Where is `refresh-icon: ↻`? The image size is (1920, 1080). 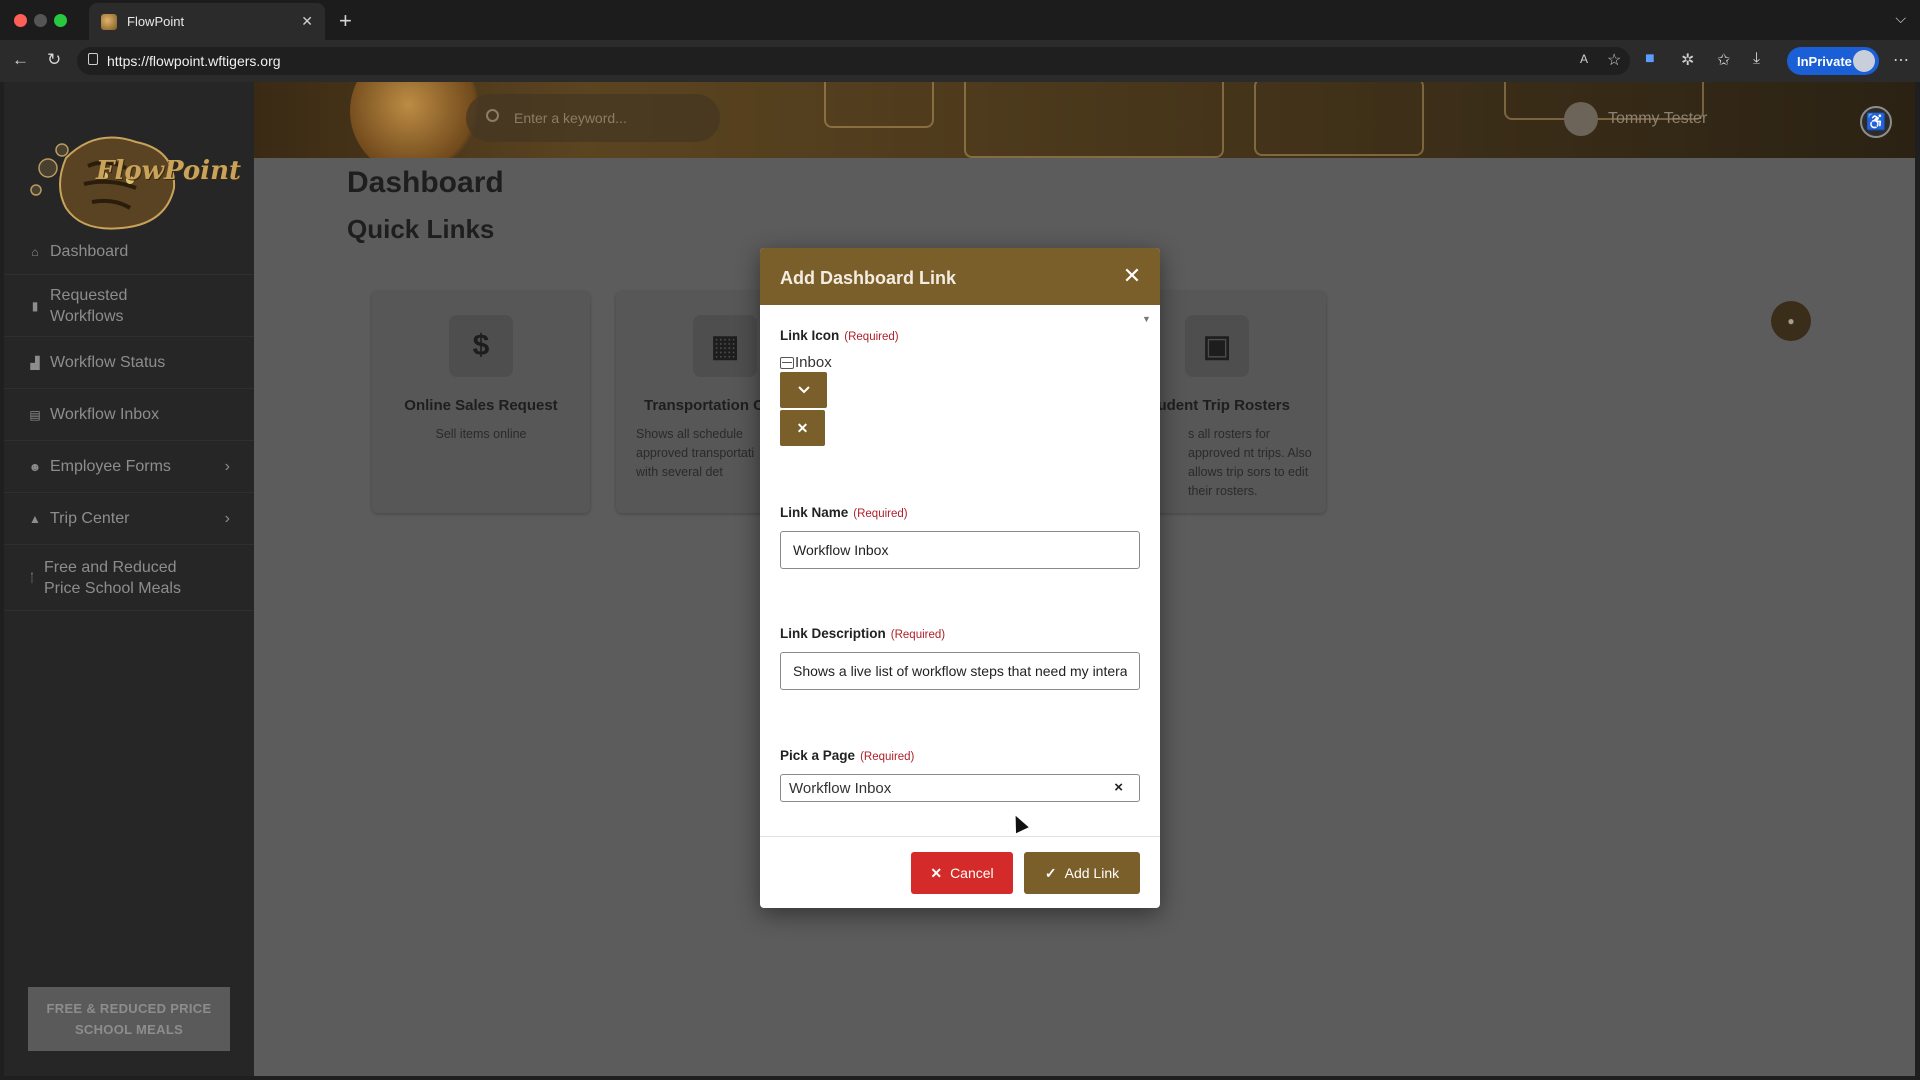
refresh-icon: ↻ is located at coordinates (54, 60).